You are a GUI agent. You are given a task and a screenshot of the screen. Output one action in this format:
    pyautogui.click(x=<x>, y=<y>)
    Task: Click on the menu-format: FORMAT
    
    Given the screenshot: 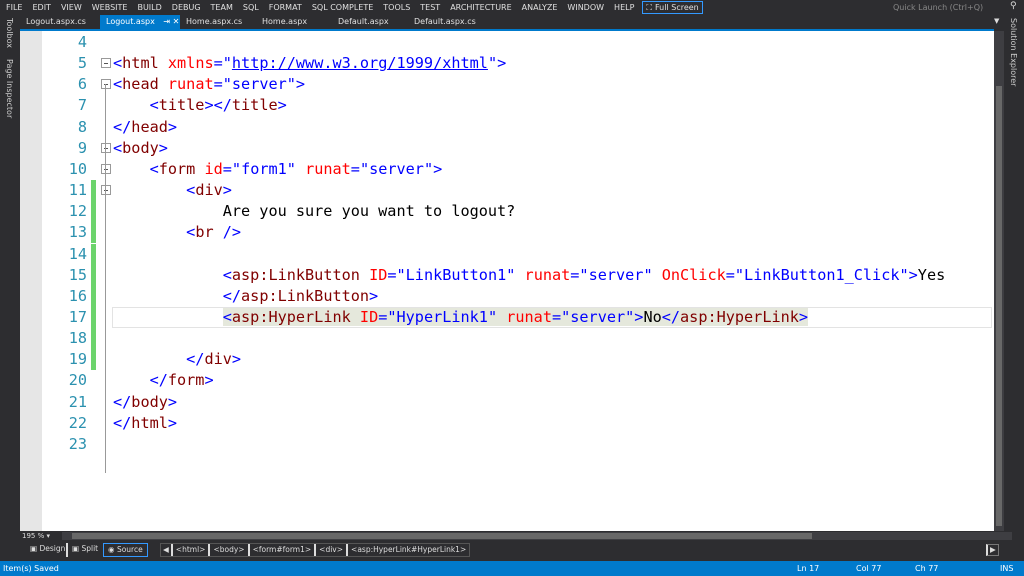 What is the action you would take?
    pyautogui.click(x=285, y=7)
    